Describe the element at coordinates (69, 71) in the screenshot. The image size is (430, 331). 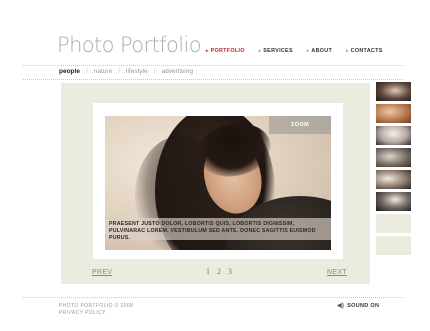
I see `category-people: people` at that location.